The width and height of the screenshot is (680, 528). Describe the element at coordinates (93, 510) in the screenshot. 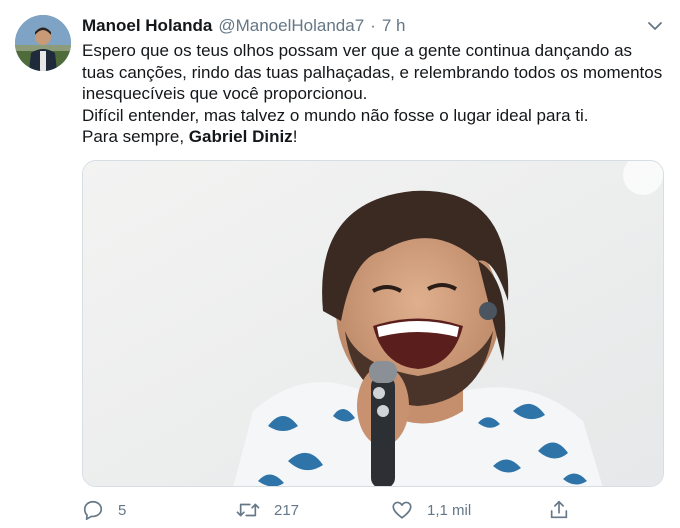

I see `reply-icon` at that location.